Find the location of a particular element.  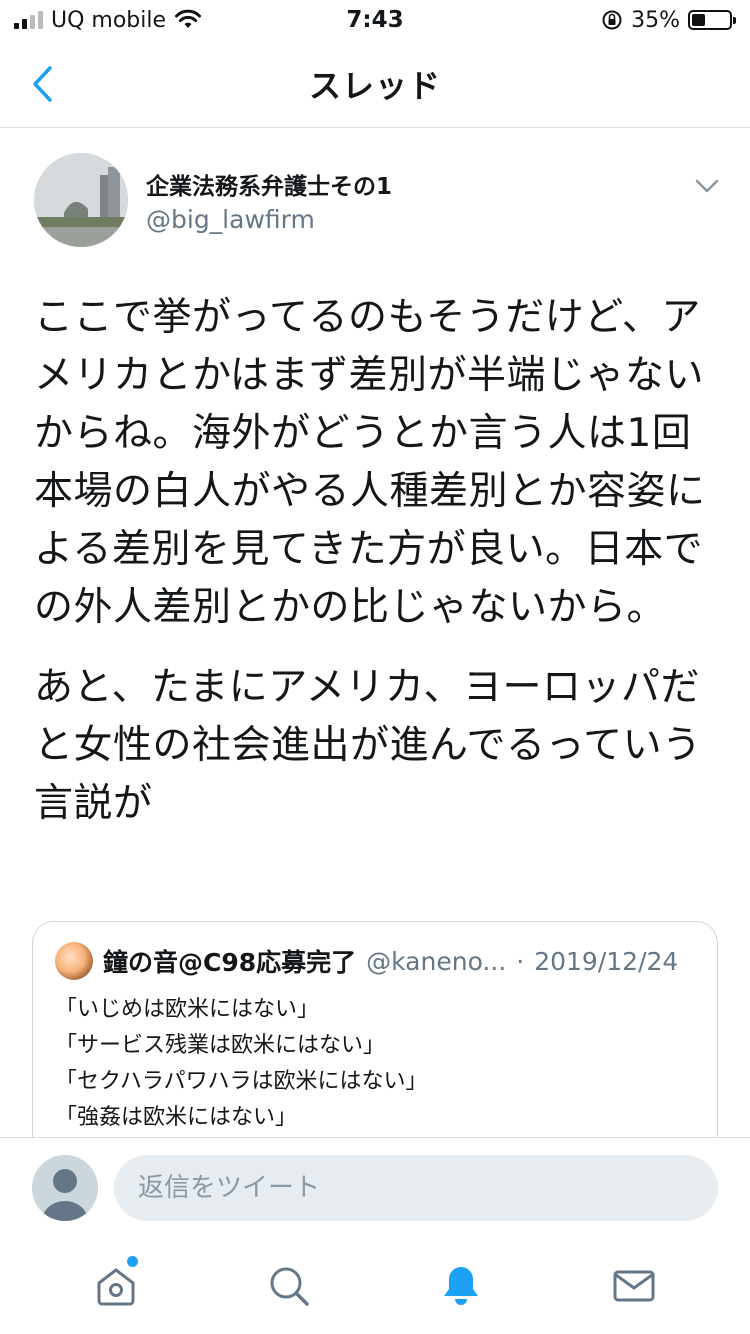

quoted-date: 2019/12/24 is located at coordinates (606, 961).